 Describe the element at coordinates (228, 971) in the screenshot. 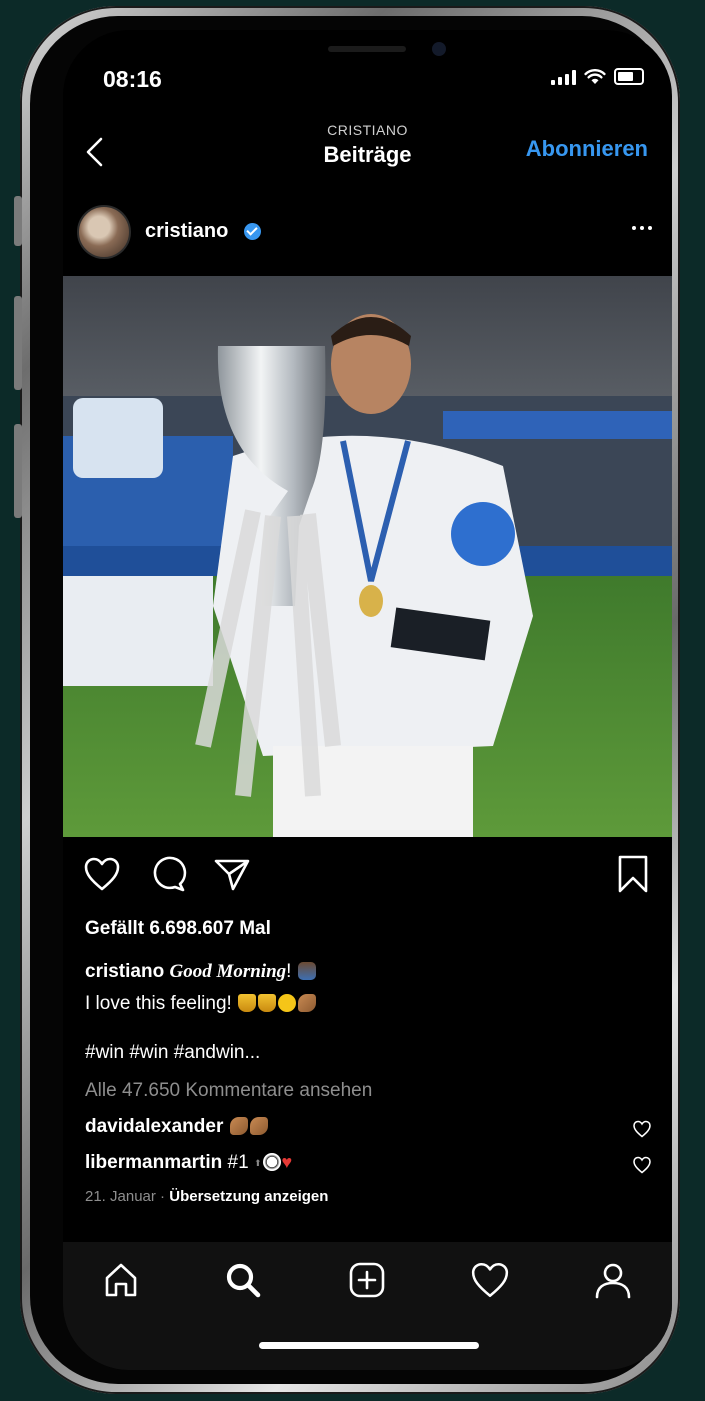

I see `caption-script-text: Good Morning` at that location.